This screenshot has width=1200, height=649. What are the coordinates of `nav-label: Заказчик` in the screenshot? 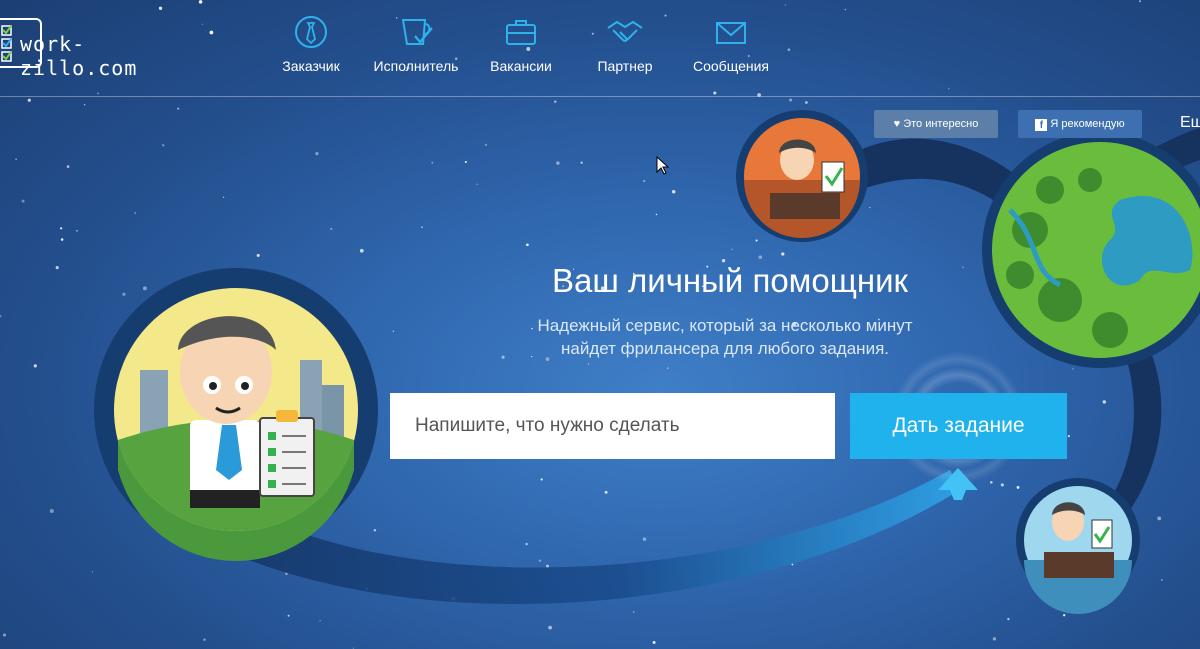 It's located at (311, 66).